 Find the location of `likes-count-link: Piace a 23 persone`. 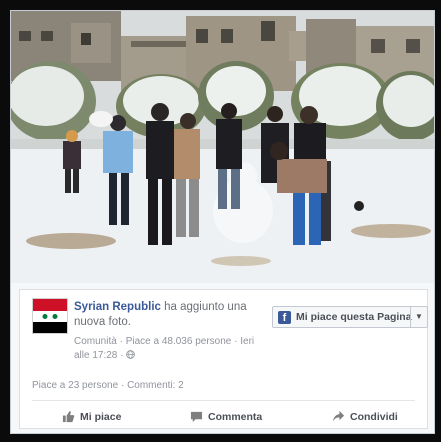

likes-count-link: Piace a 23 persone is located at coordinates (75, 385).